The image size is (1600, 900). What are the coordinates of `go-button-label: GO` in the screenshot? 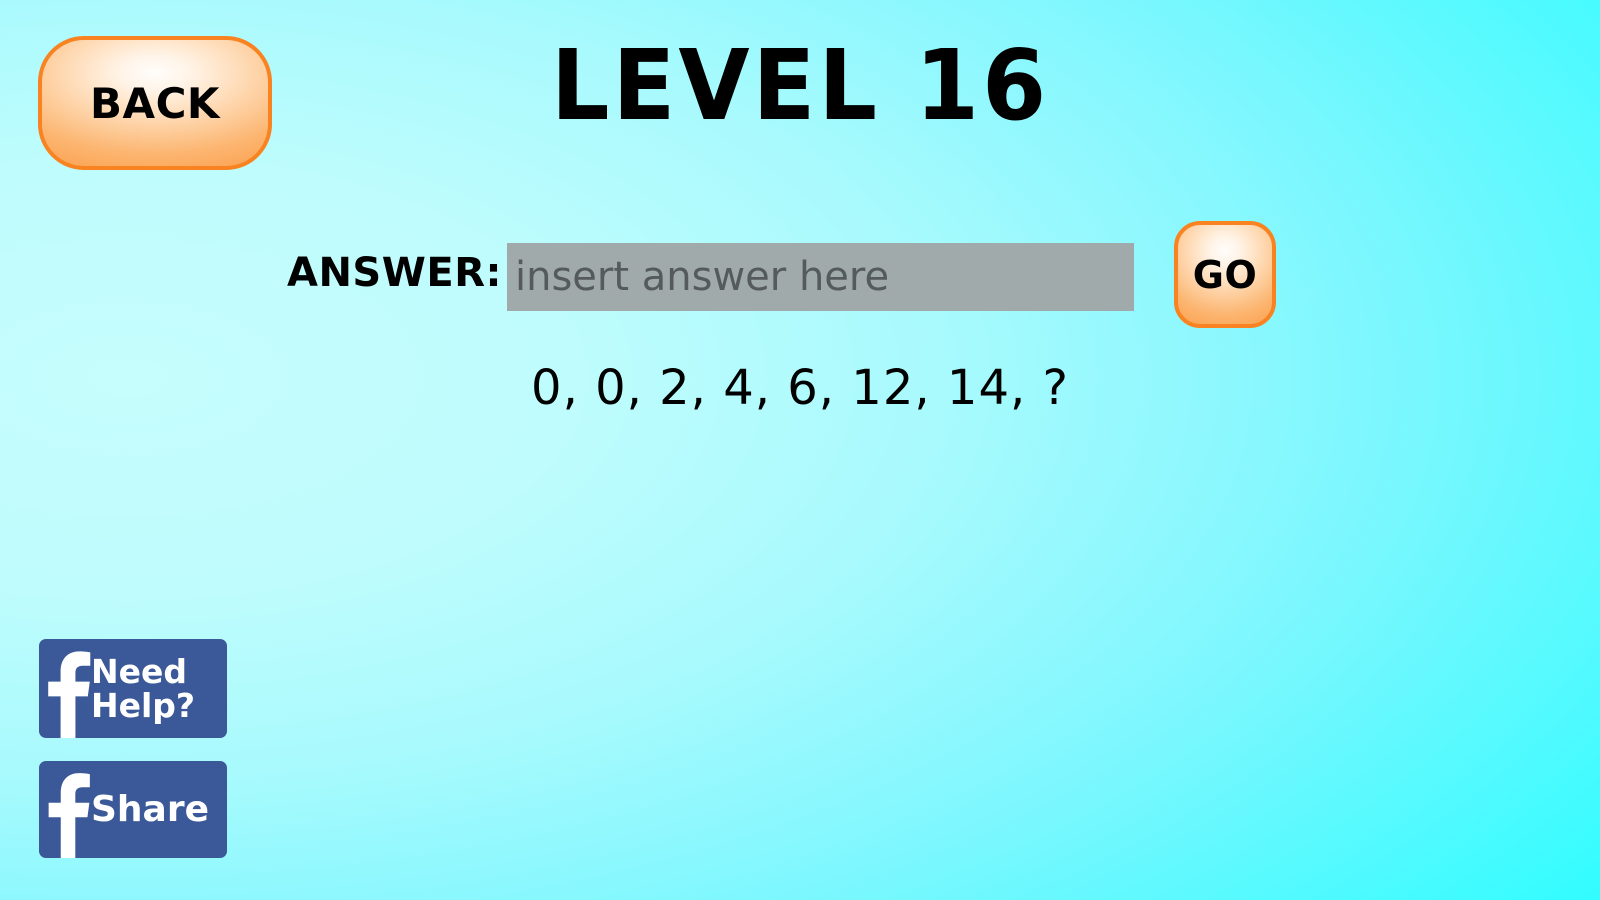 It's located at (1225, 274).